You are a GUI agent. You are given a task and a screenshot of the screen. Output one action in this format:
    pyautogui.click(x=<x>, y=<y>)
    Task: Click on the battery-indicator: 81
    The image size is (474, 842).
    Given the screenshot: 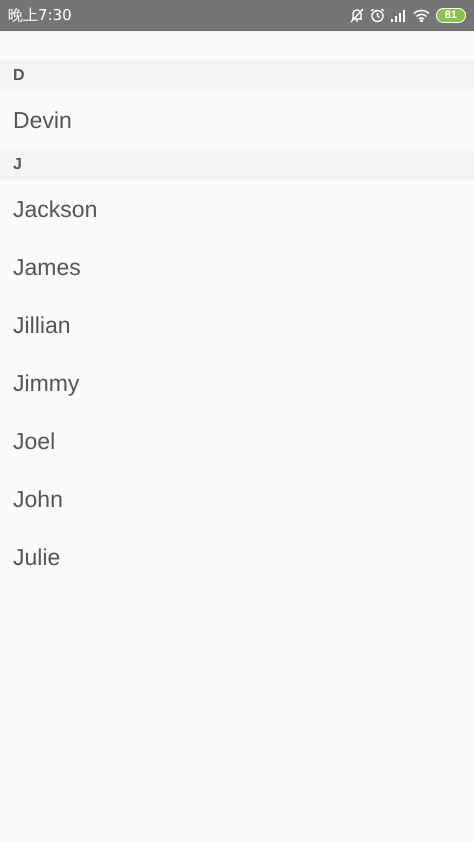 What is the action you would take?
    pyautogui.click(x=451, y=15)
    